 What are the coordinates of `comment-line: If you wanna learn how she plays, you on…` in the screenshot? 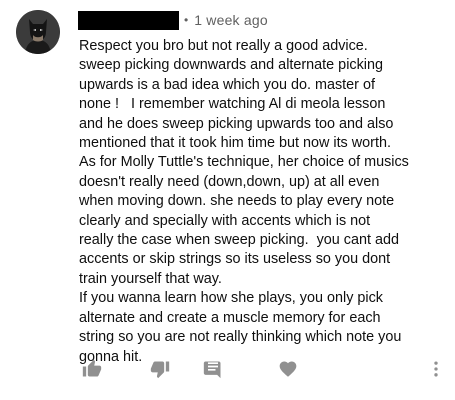 It's located at (231, 298).